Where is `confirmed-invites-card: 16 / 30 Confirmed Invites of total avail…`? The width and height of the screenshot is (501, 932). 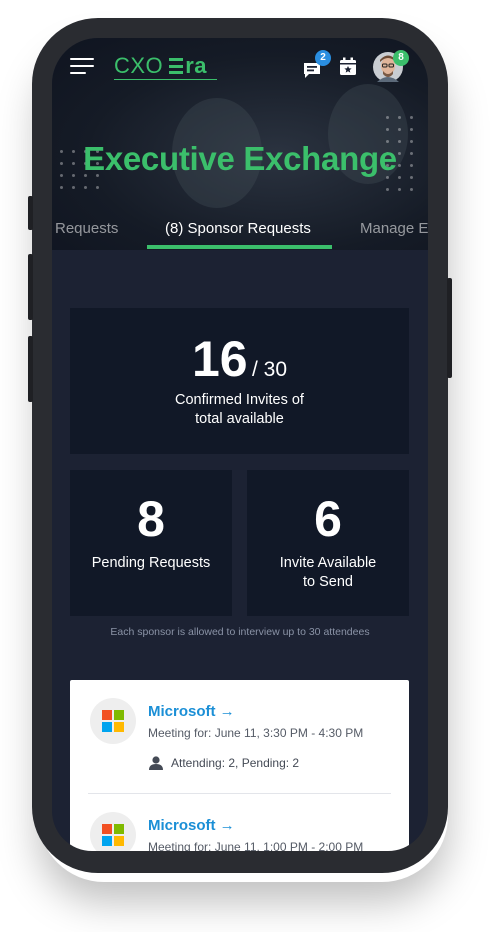 confirmed-invites-card: 16 / 30 Confirmed Invites of total avail… is located at coordinates (239, 381).